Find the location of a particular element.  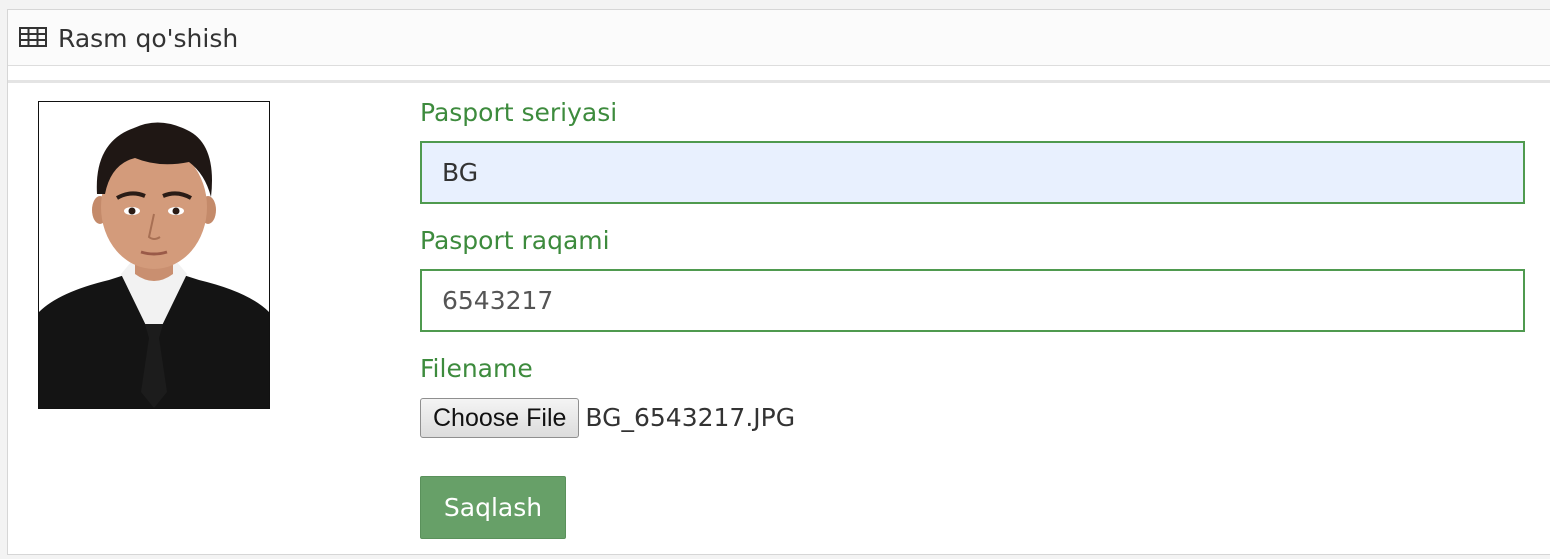

heading-divider is located at coordinates (779, 81).